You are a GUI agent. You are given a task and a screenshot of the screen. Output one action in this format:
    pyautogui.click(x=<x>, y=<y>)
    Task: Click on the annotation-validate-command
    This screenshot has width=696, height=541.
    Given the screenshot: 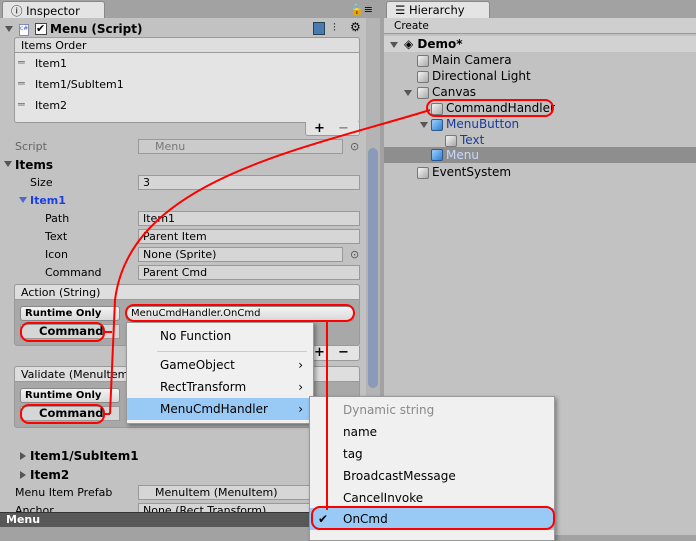 What is the action you would take?
    pyautogui.click(x=62, y=414)
    